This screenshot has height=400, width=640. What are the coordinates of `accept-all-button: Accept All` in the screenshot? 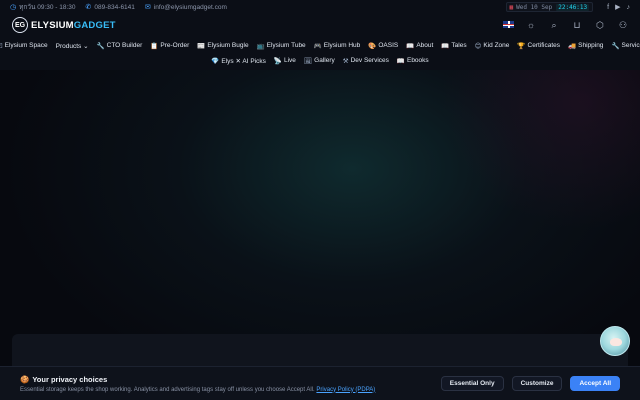 It's located at (595, 383).